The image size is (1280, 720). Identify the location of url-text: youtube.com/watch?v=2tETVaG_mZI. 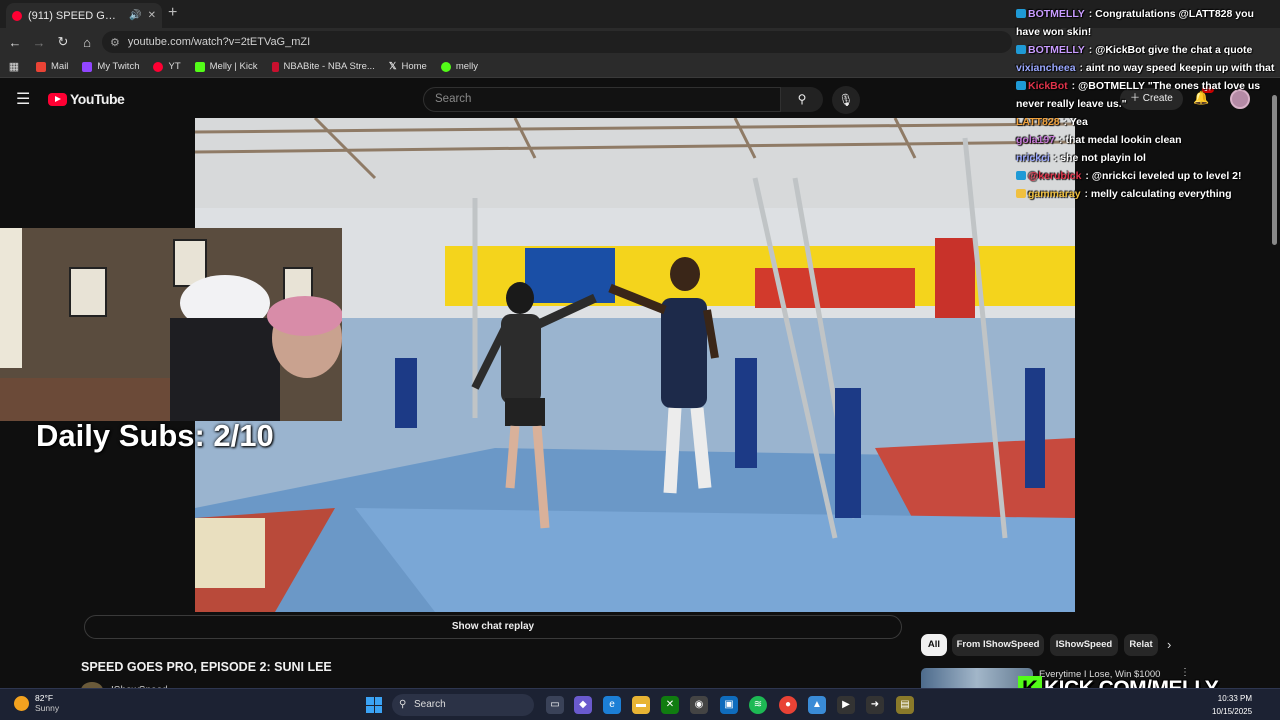
(219, 42).